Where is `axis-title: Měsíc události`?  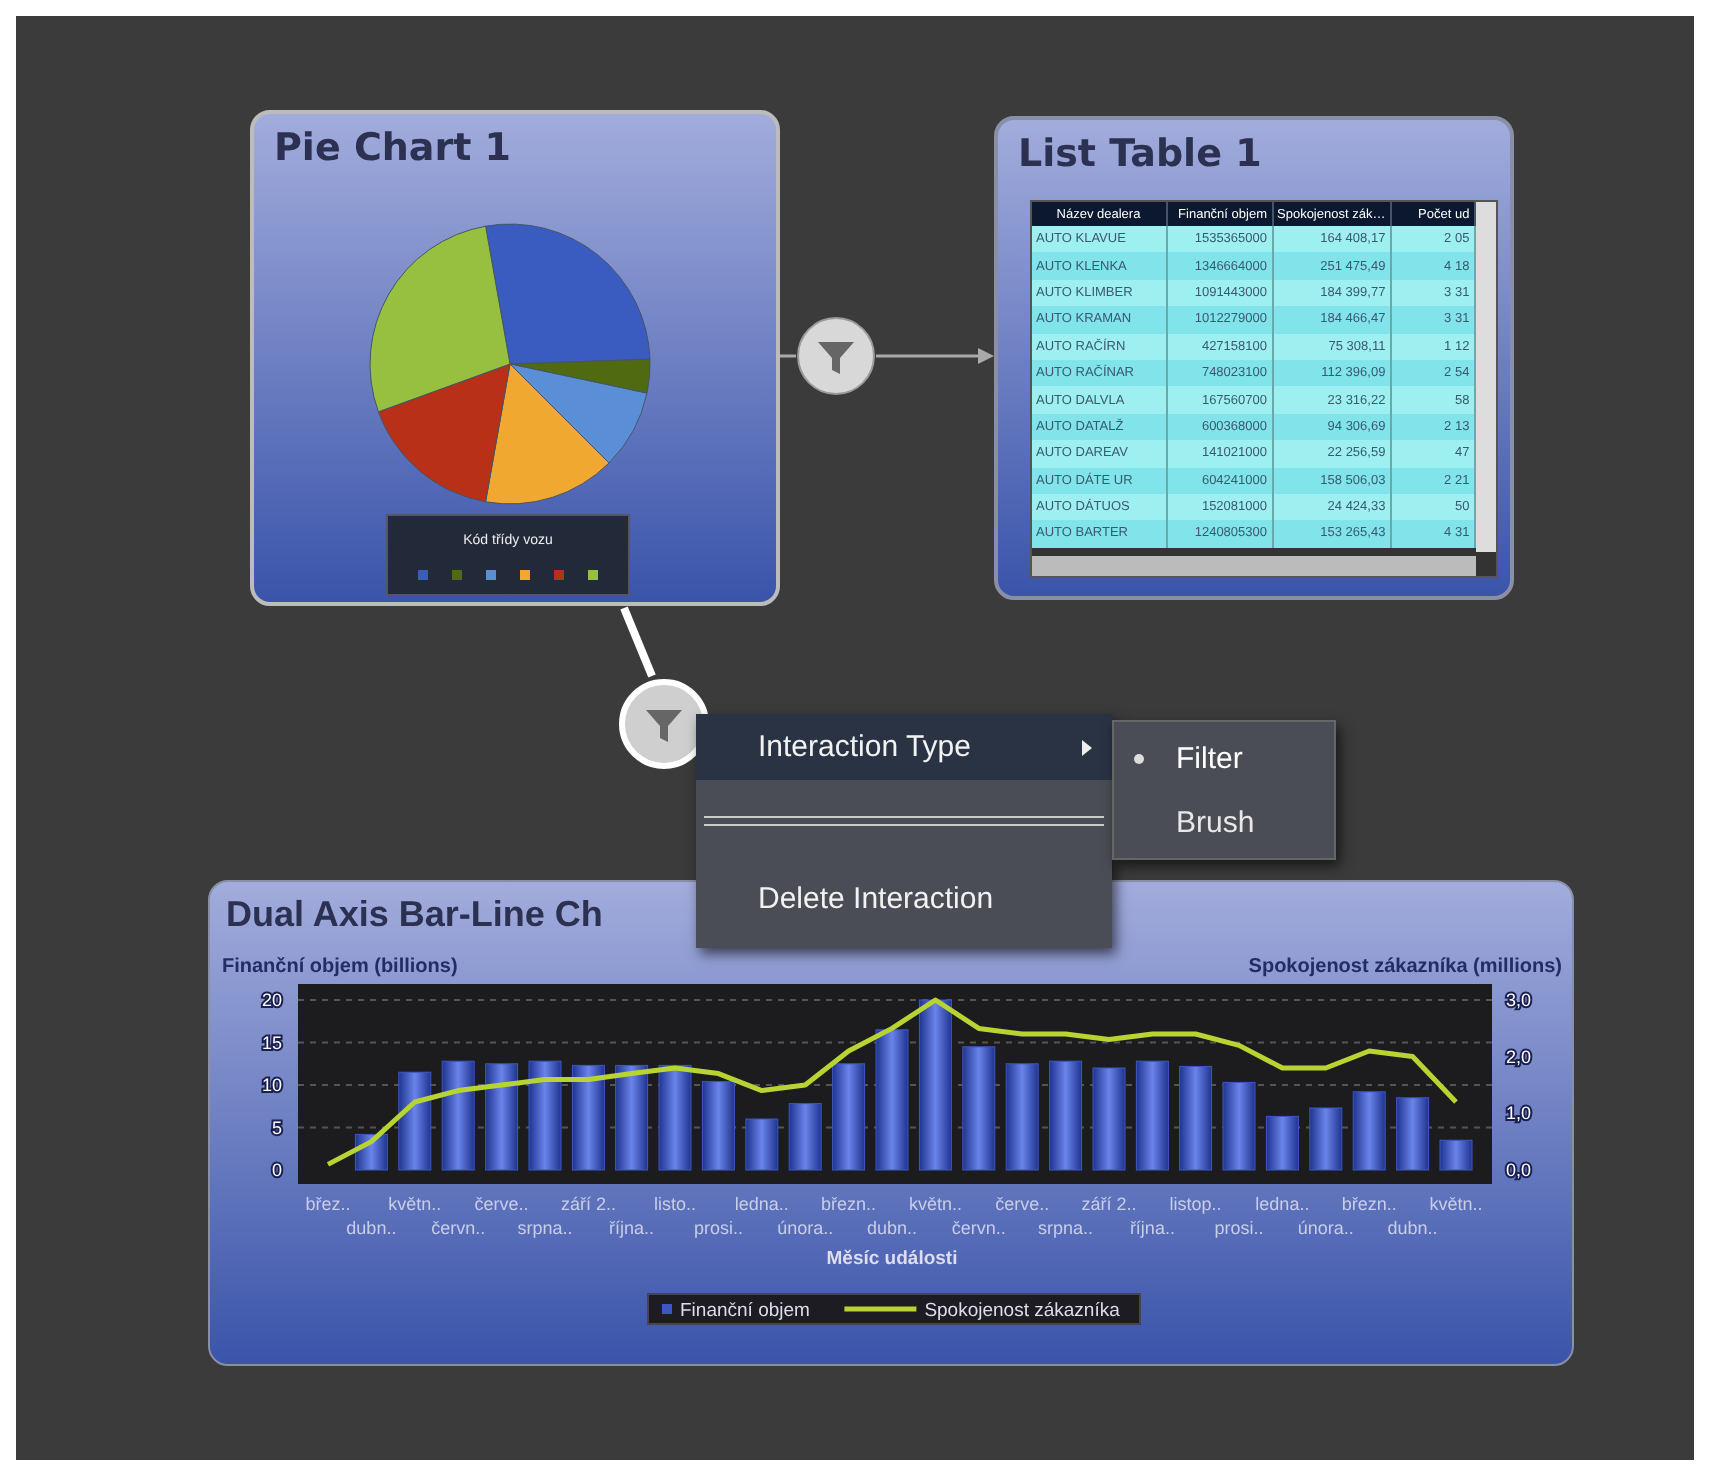
axis-title: Měsíc události is located at coordinates (892, 1259).